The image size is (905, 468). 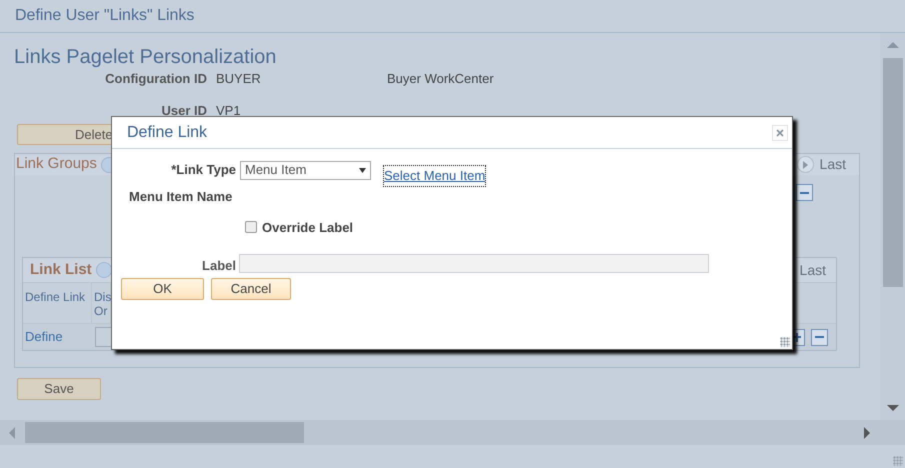 I want to click on field-label: Label, so click(x=218, y=266).